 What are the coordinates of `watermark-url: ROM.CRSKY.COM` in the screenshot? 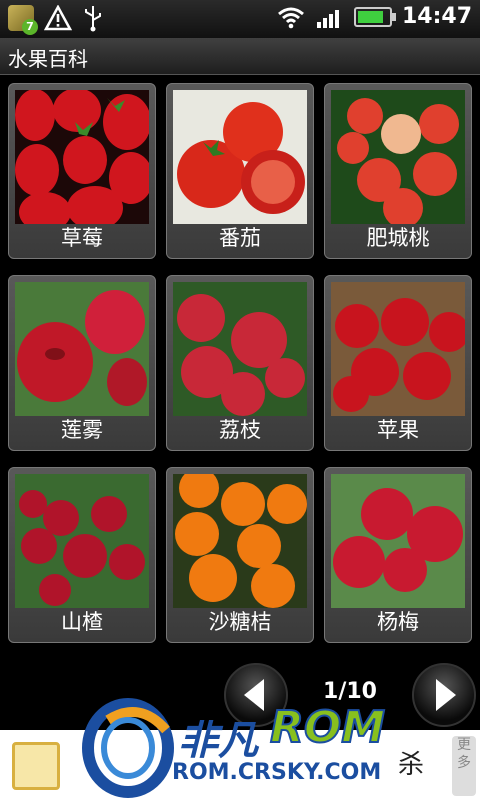 It's located at (277, 772).